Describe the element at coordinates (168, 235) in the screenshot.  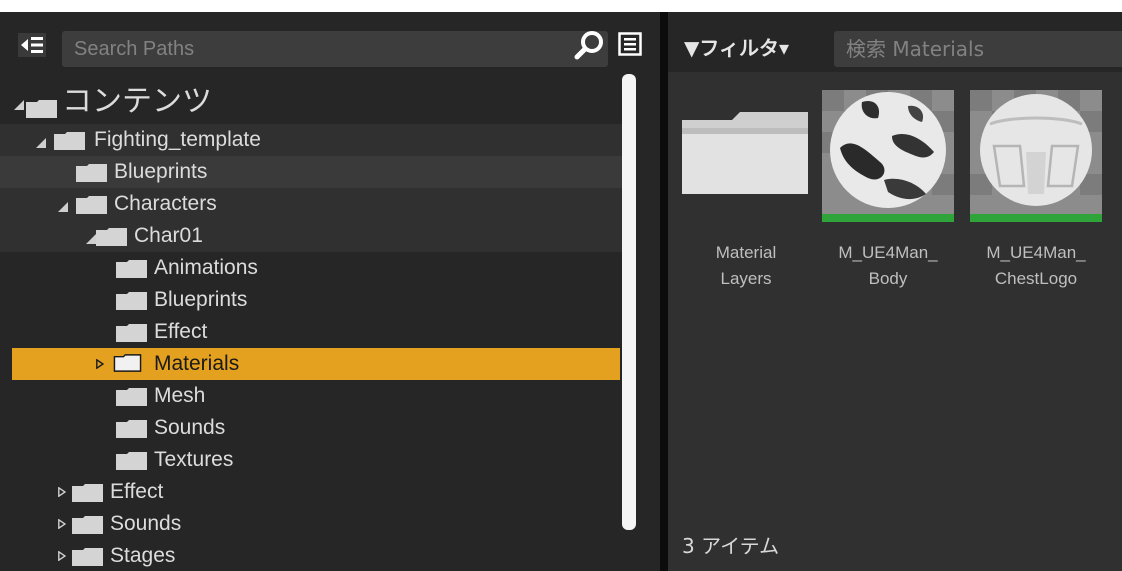
I see `tree-row-label: Char01` at that location.